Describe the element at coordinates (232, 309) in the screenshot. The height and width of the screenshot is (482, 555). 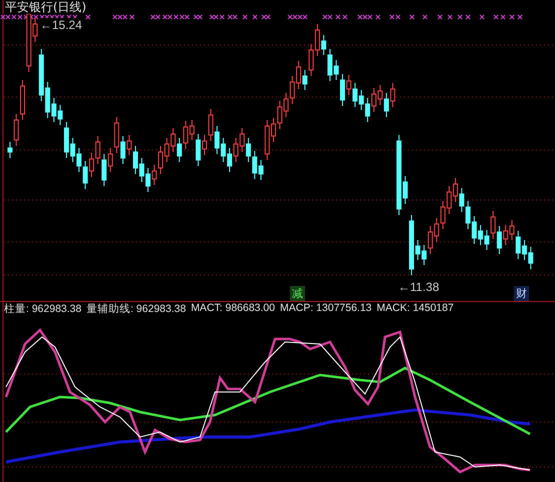
I see `indicator-reading: MACT: 986683.00` at that location.